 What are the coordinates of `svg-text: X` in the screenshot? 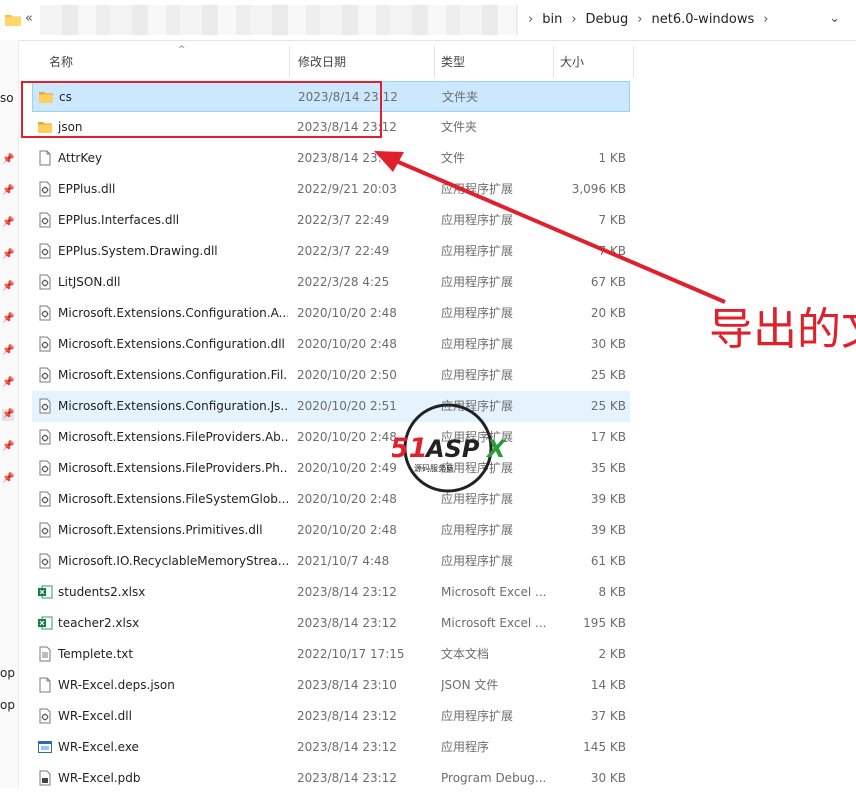 It's located at (496, 449).